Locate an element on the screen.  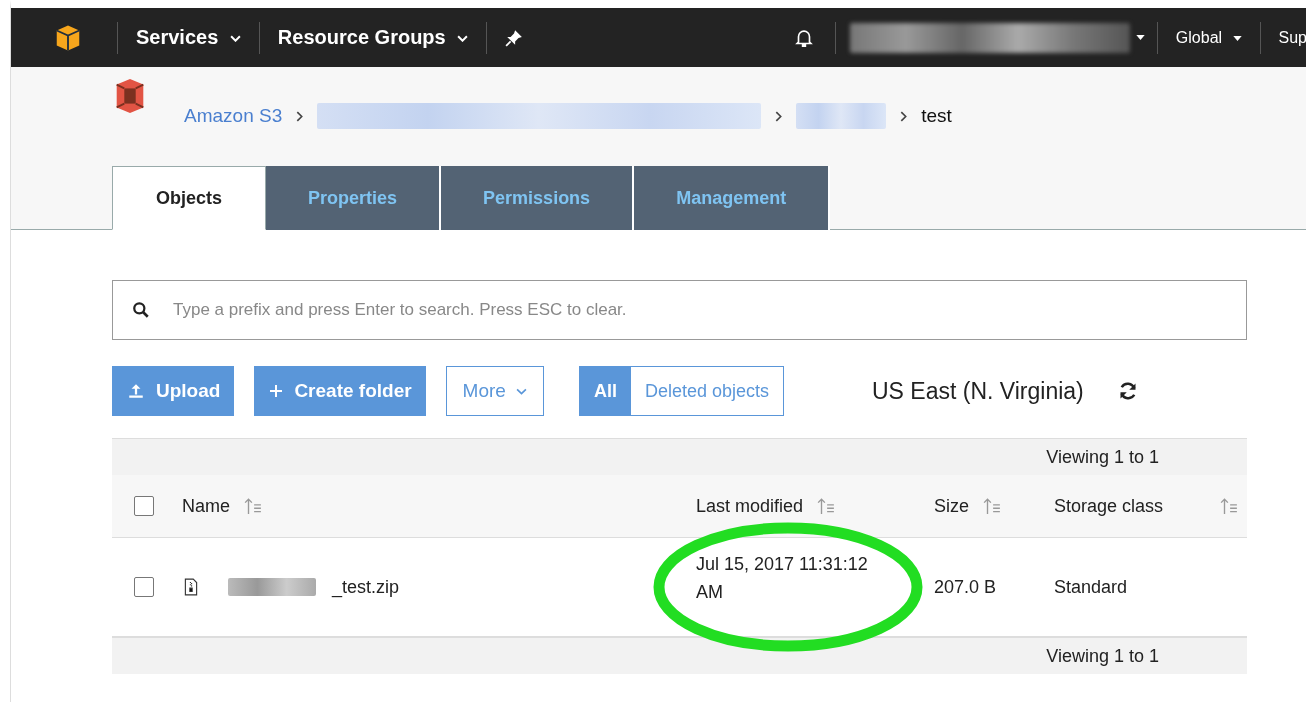
table-cell: 207.0 B is located at coordinates (965, 587).